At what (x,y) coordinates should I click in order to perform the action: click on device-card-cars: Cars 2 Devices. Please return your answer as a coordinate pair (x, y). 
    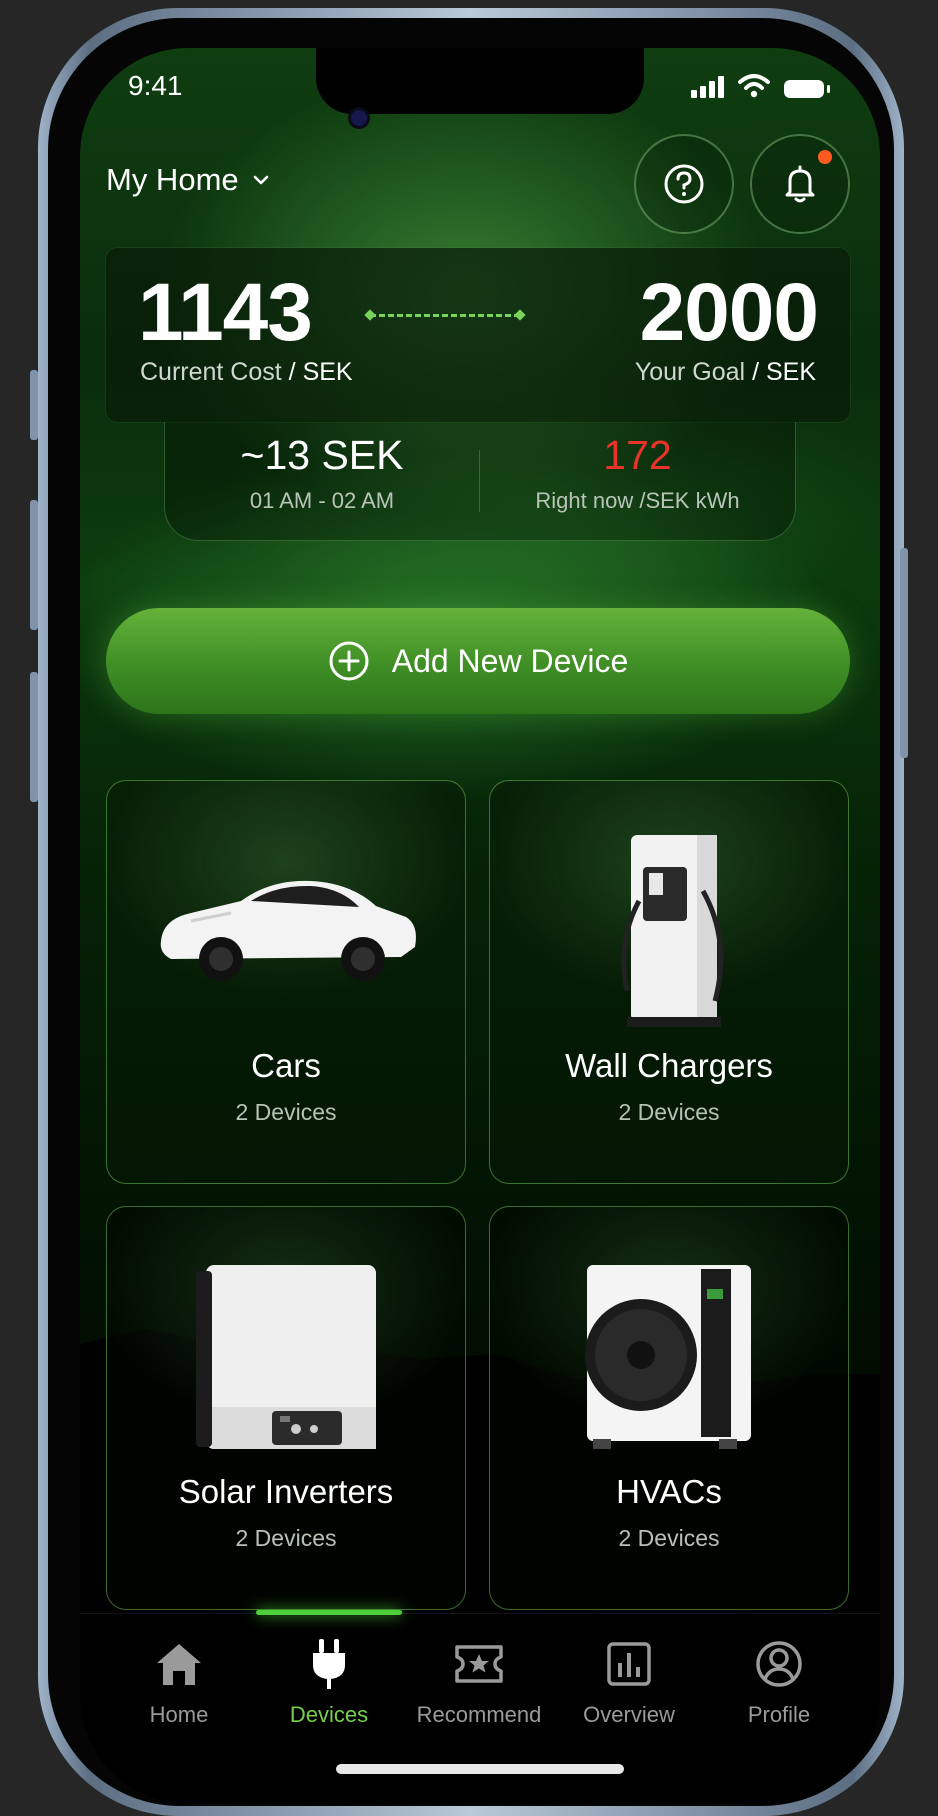
    Looking at the image, I should click on (286, 982).